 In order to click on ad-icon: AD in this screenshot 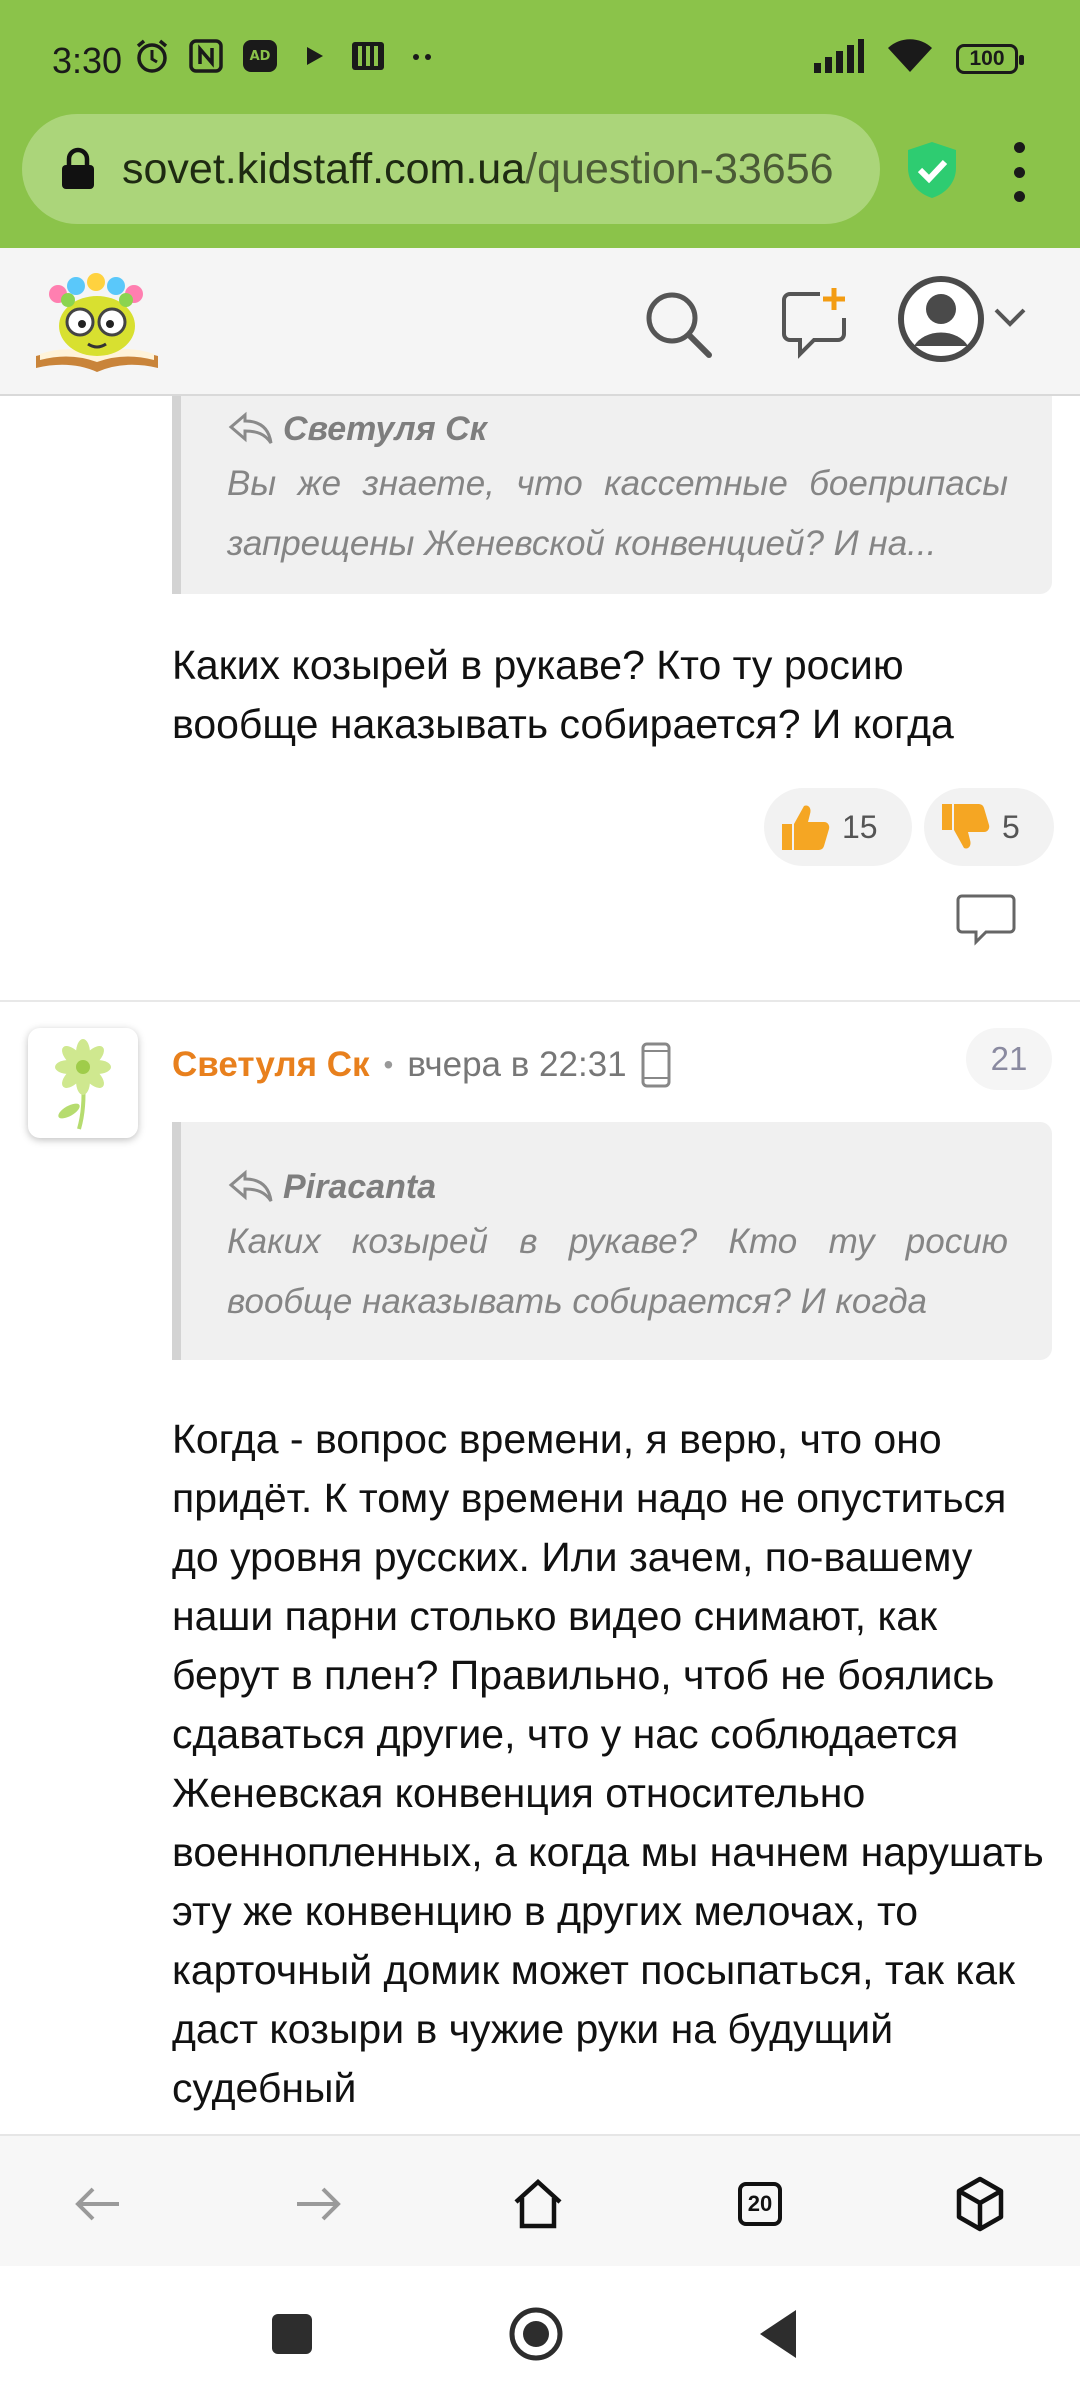, I will do `click(260, 56)`.